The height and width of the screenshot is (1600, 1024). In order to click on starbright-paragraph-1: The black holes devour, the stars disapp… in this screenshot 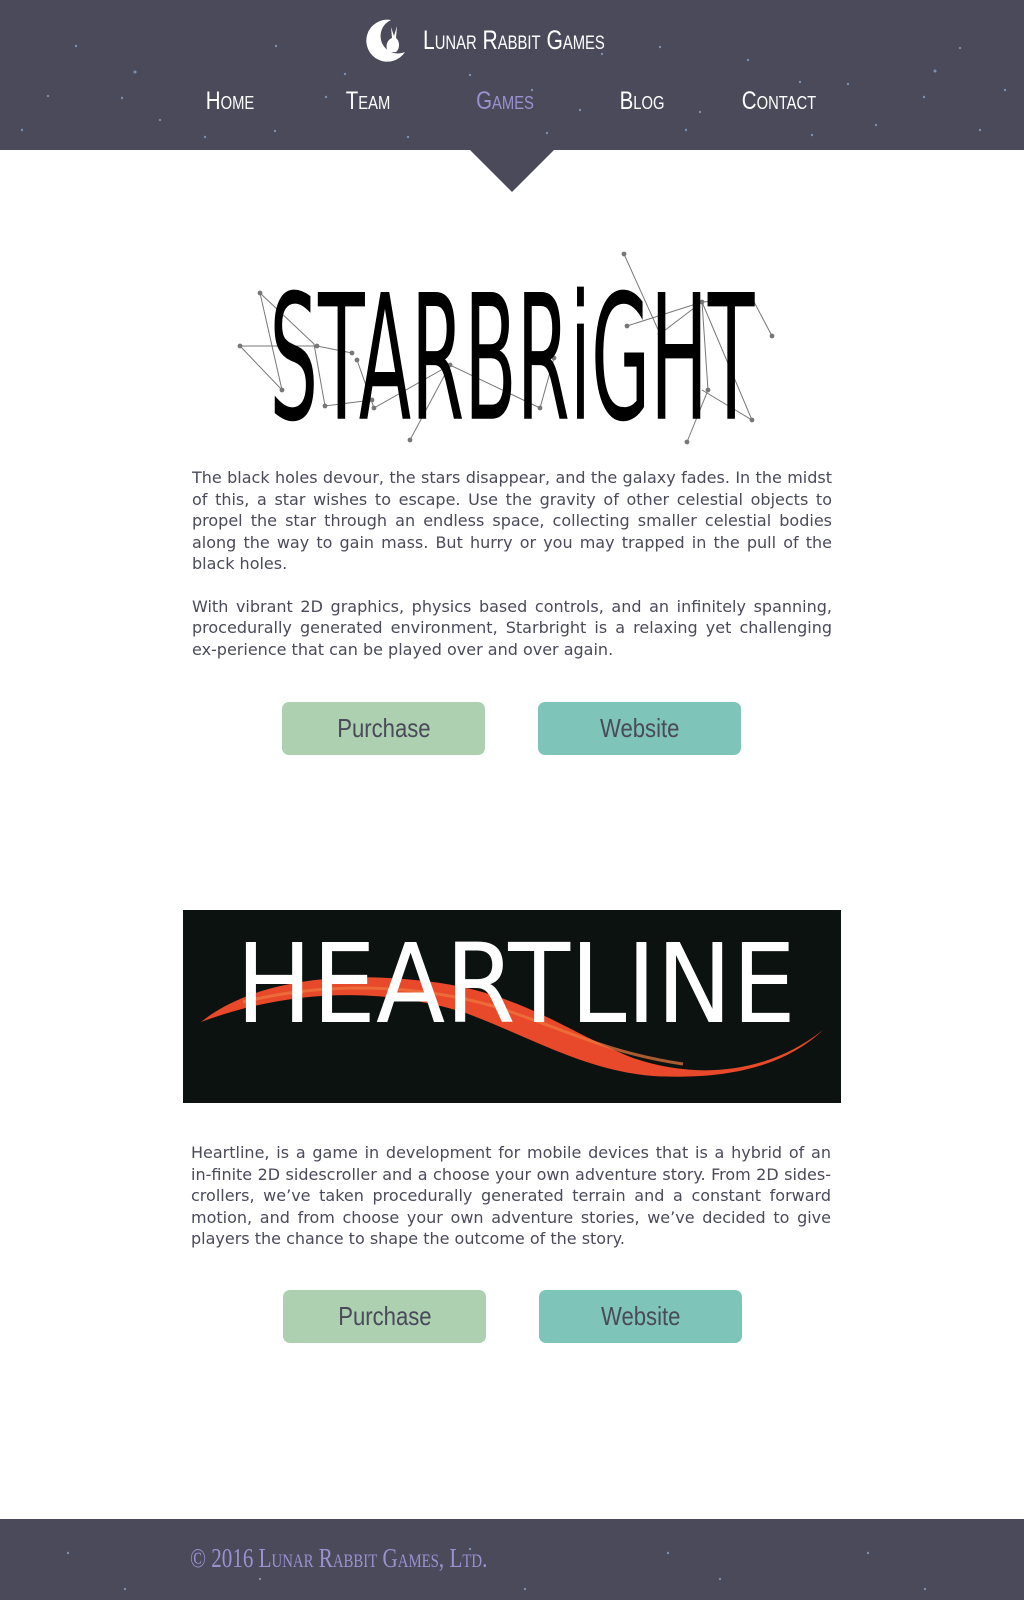, I will do `click(512, 520)`.